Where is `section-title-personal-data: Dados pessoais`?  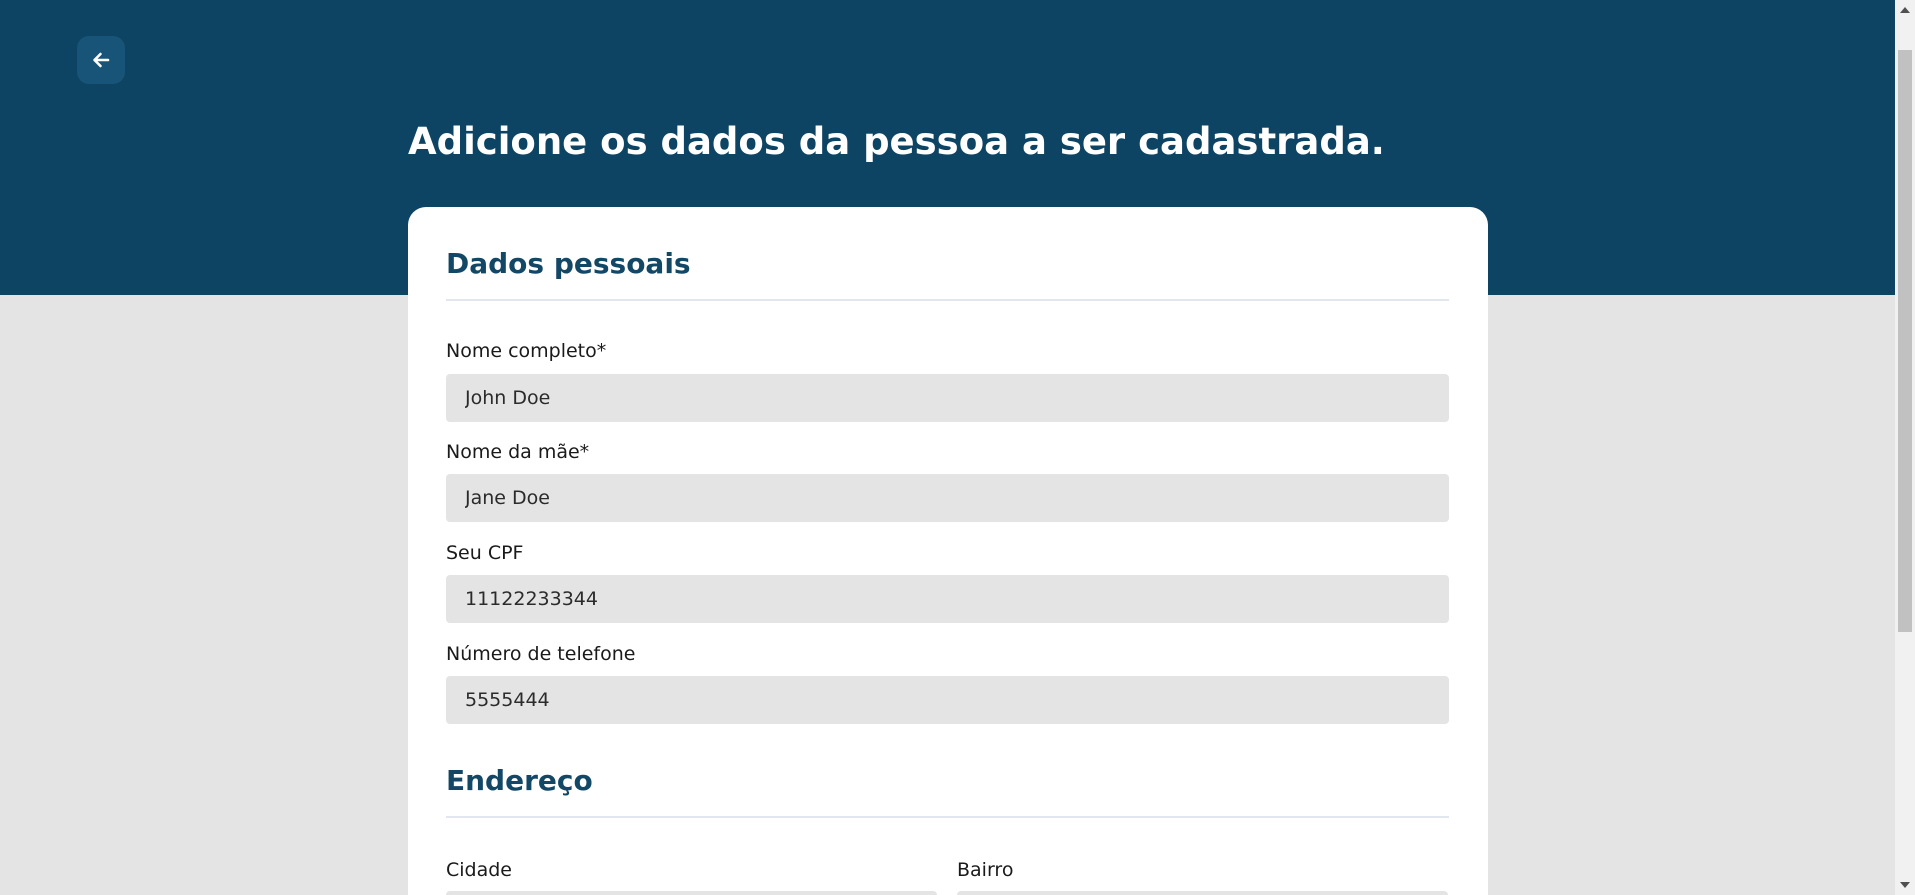 section-title-personal-data: Dados pessoais is located at coordinates (568, 263).